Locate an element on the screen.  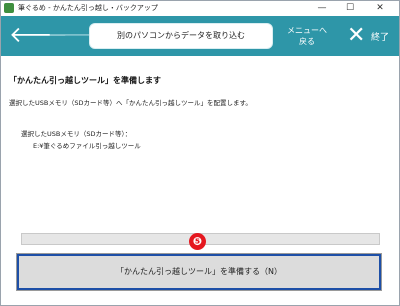
maximize-button: ☐ is located at coordinates (350, 8).